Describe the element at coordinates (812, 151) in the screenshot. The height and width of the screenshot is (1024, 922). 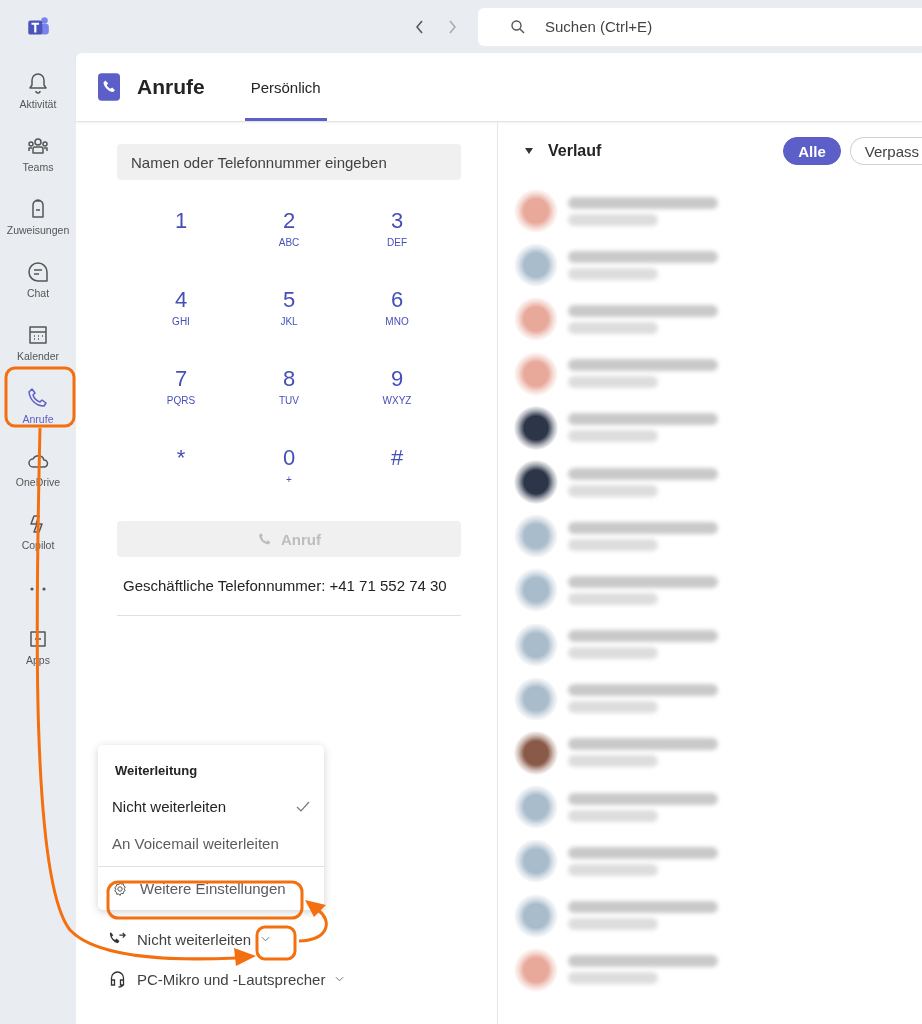
I see `filter-chip: Alle` at that location.